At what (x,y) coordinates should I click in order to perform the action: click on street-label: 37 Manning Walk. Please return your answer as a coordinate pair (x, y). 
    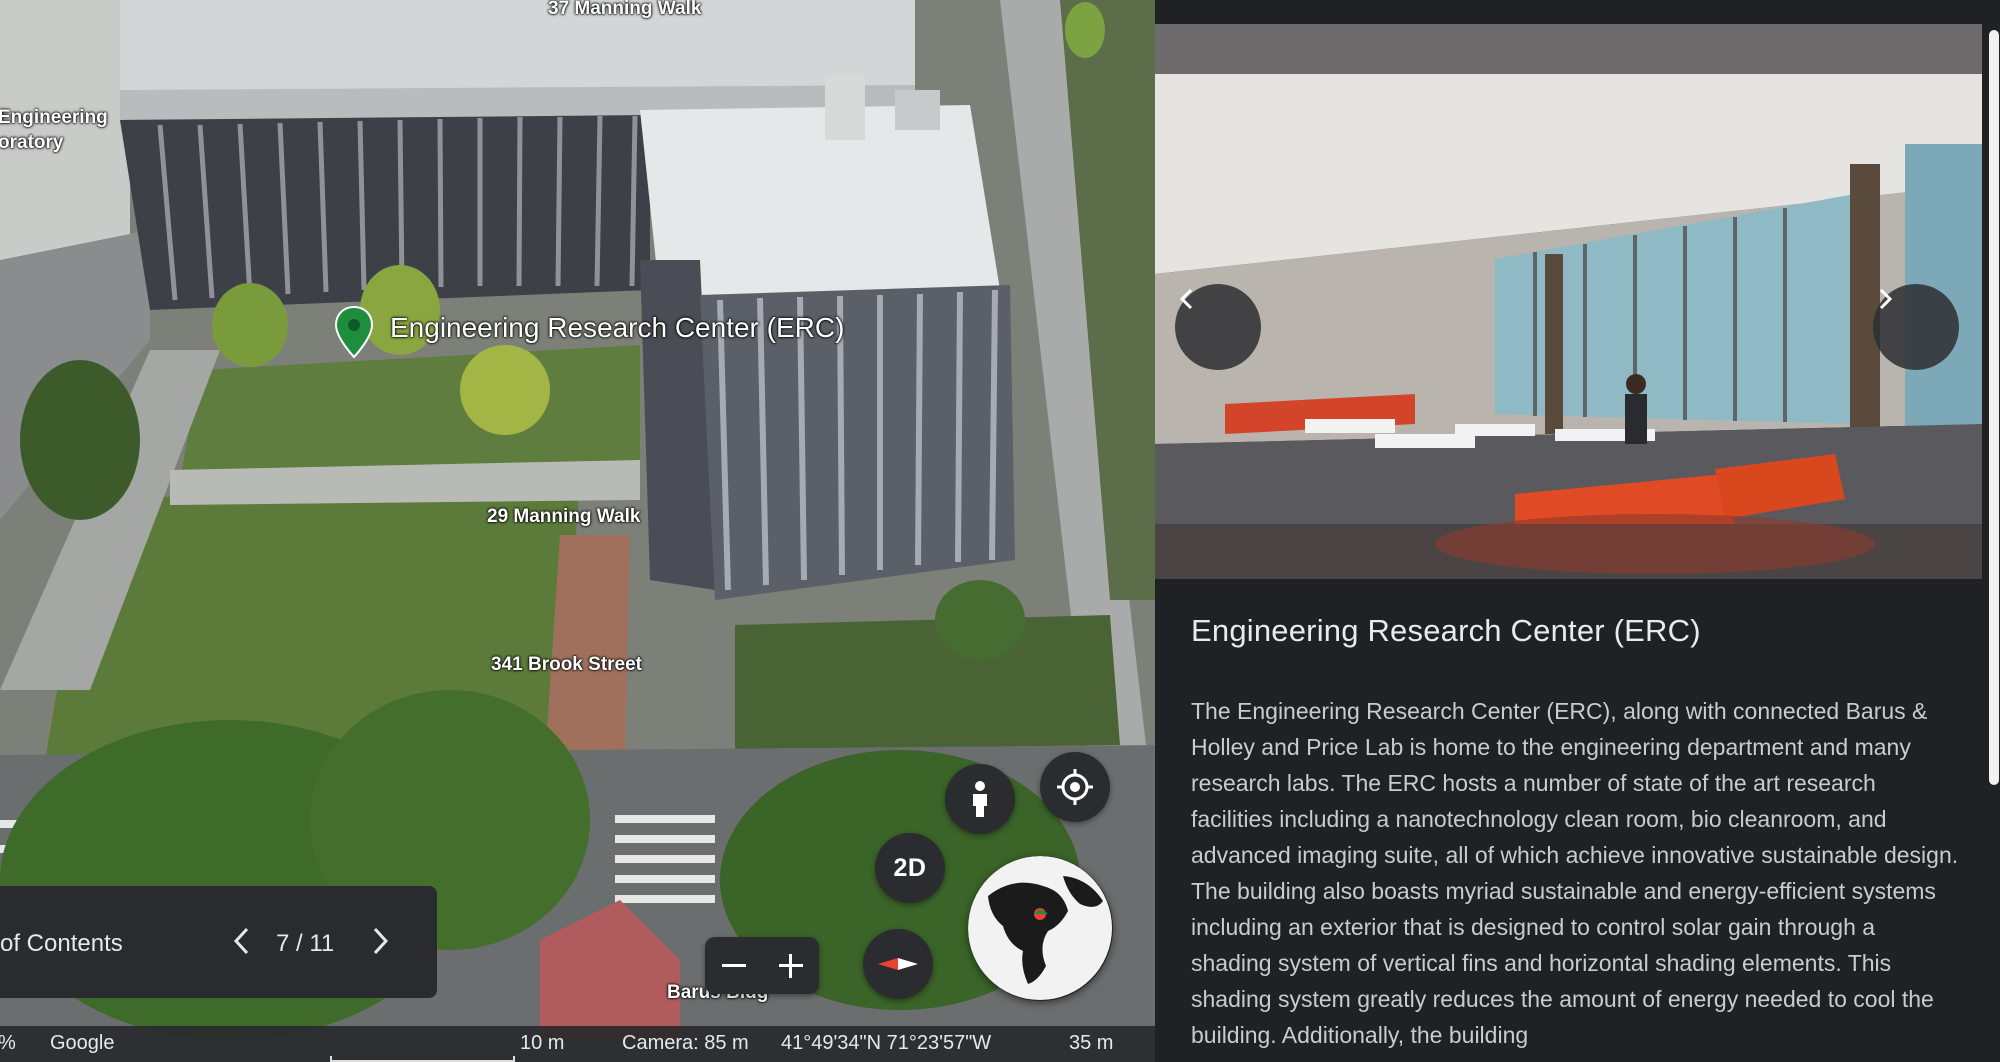
    Looking at the image, I should click on (625, 9).